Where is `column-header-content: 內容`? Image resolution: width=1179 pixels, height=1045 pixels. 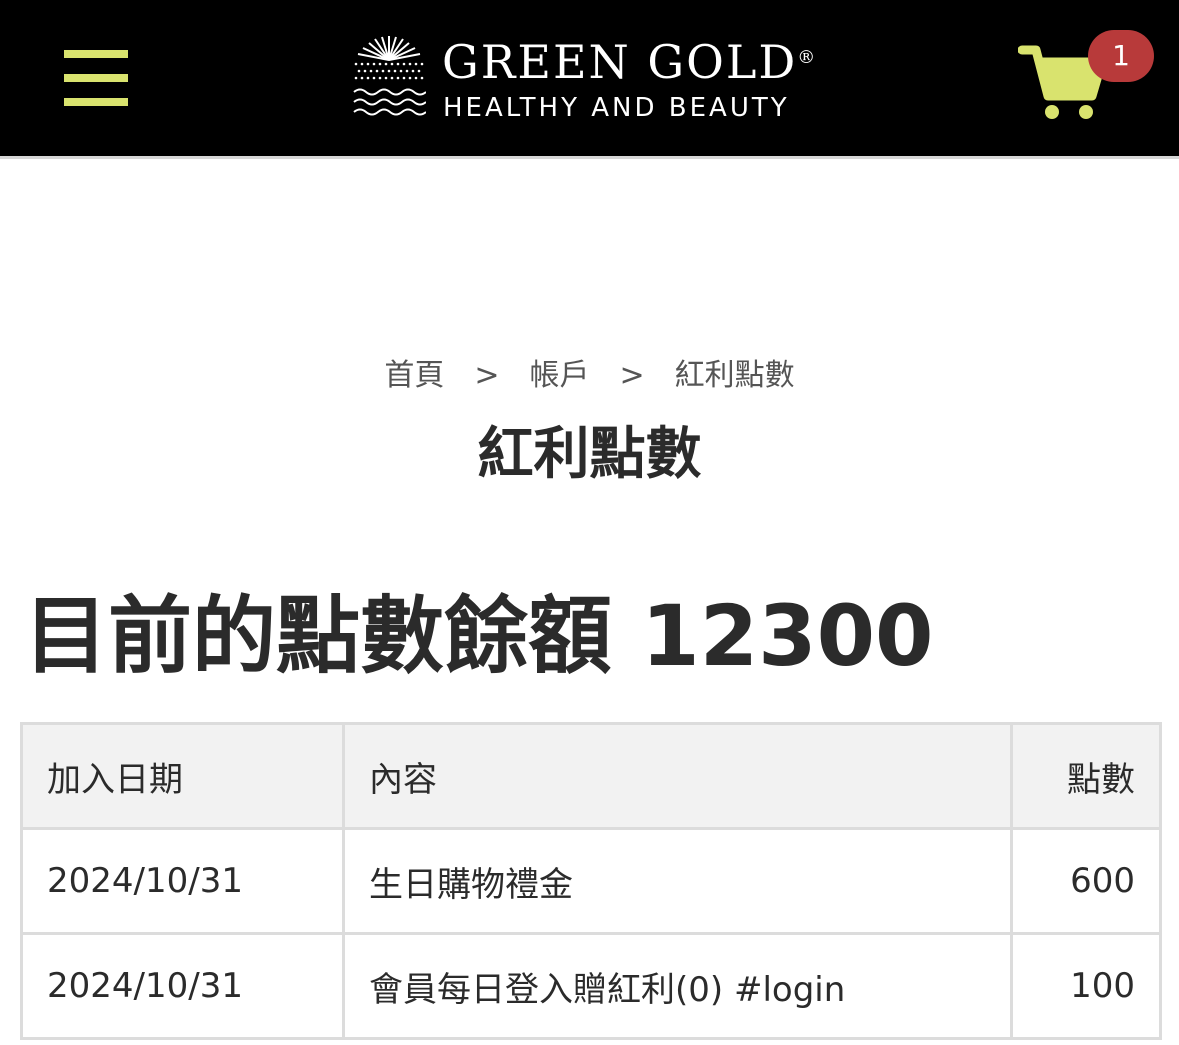 column-header-content: 內容 is located at coordinates (677, 776).